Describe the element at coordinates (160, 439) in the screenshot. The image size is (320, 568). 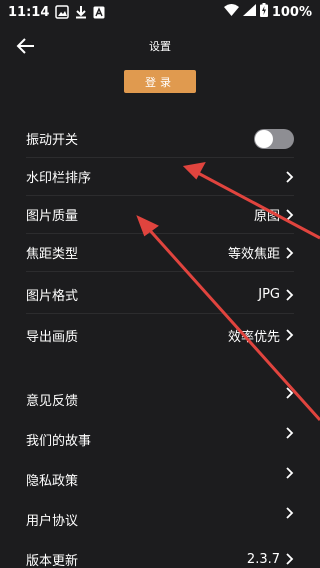
I see `settings-row-our-story: 我们的故事` at that location.